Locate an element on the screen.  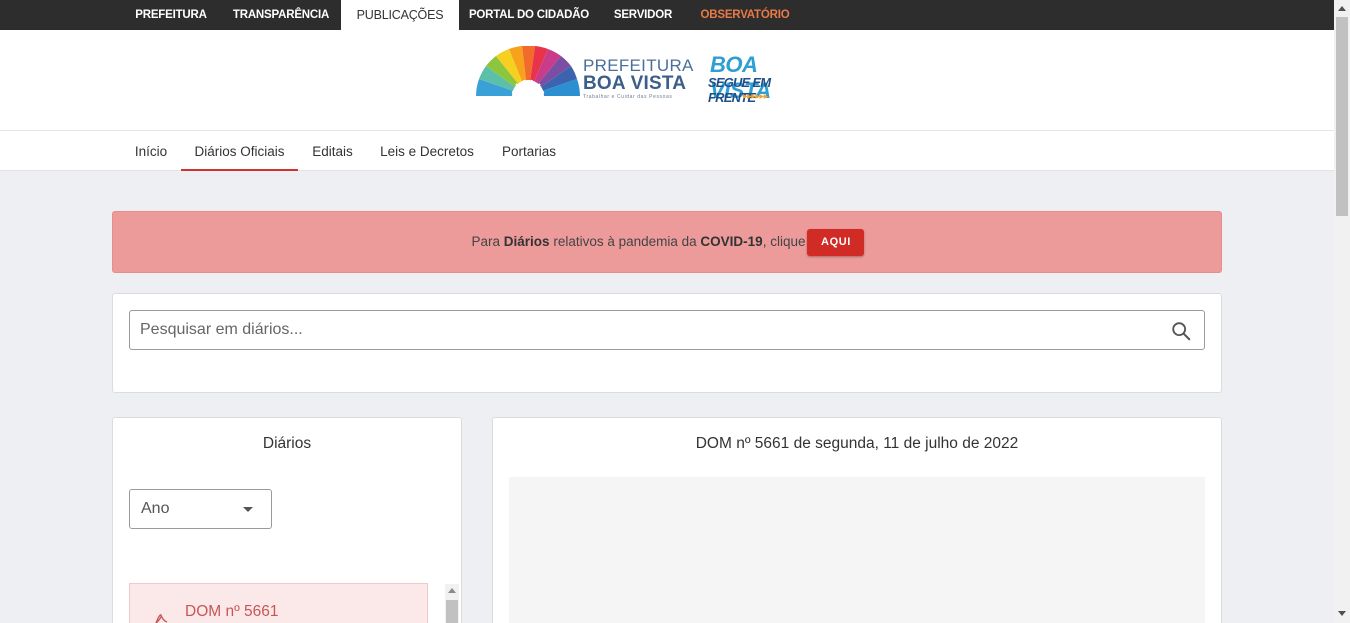
logo-line-boa-vista: BOA VISTA is located at coordinates (635, 83).